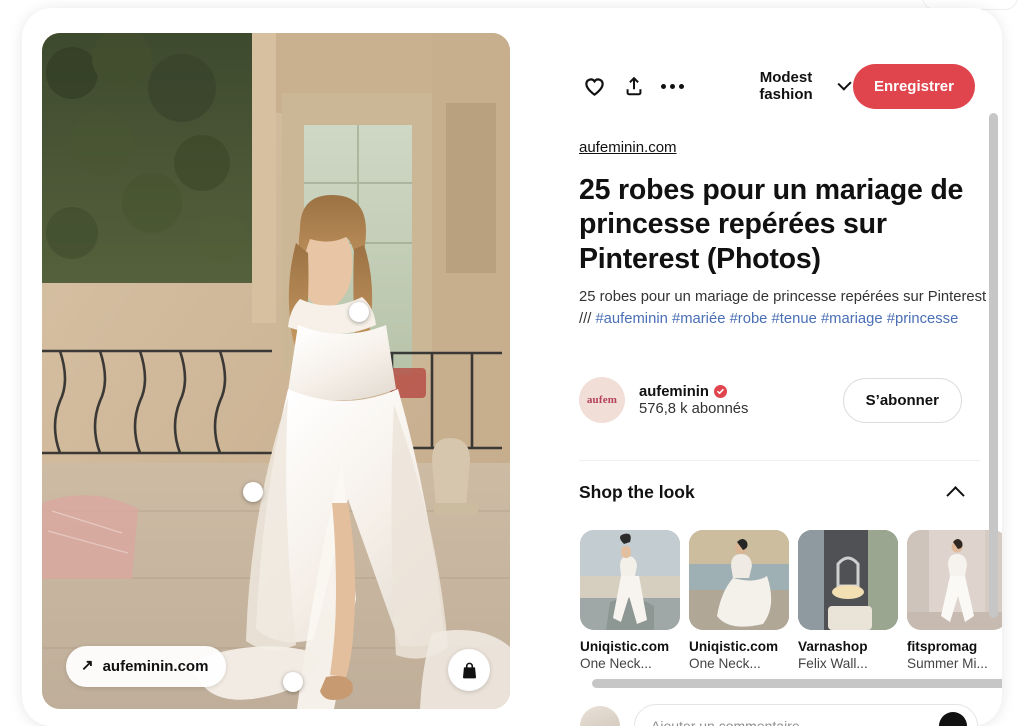 This screenshot has width=1024, height=726. I want to click on hashtag: #tenue, so click(794, 319).